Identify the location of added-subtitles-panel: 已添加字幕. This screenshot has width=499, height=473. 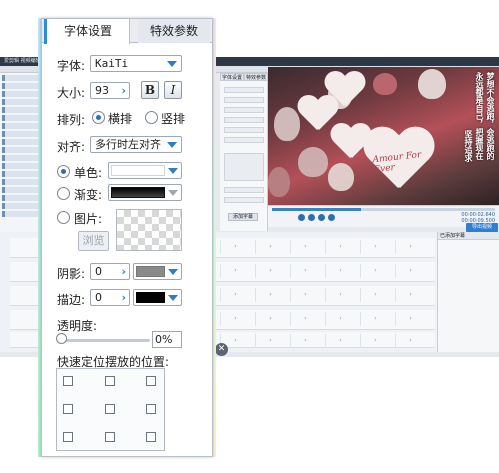
(468, 292).